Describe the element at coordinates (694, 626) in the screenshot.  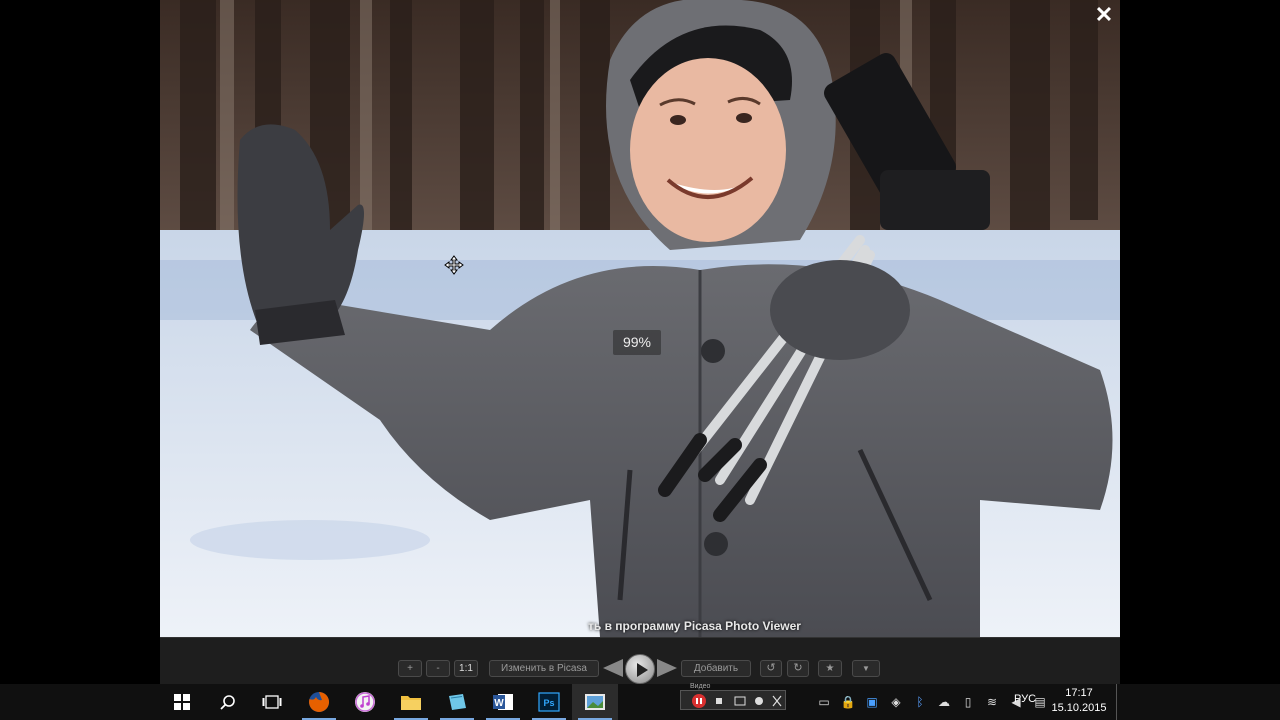
I see `photo-caption: ть в программу Picasa Photo Viewer` at that location.